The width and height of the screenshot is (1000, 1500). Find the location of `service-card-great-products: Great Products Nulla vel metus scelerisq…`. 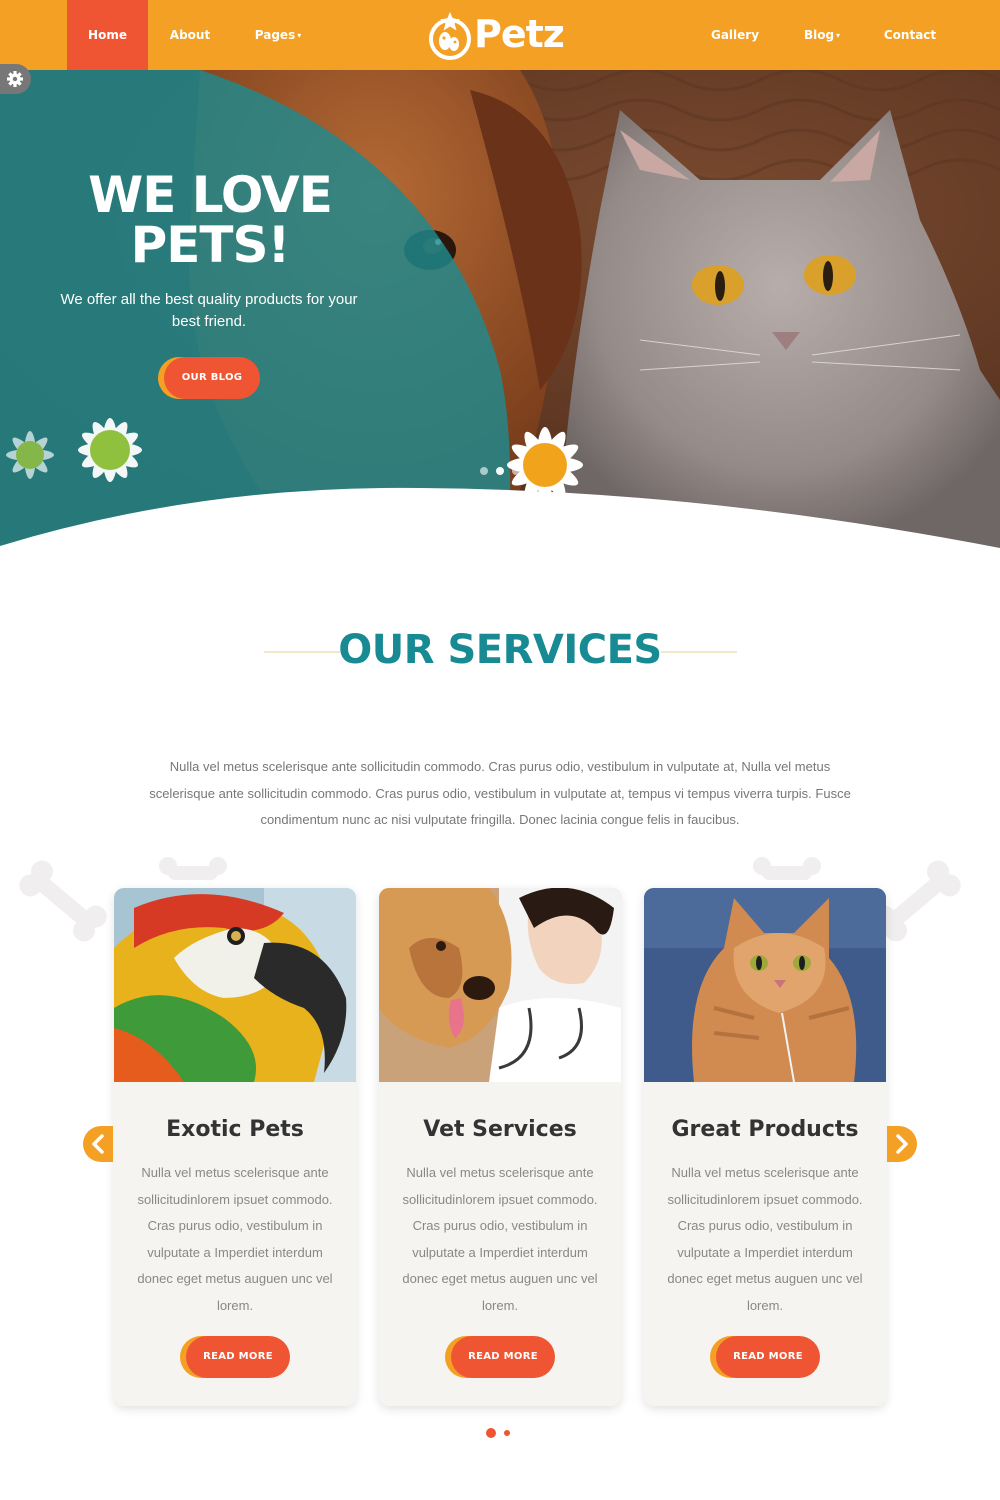

service-card-great-products: Great Products Nulla vel metus scelerisq… is located at coordinates (765, 1147).